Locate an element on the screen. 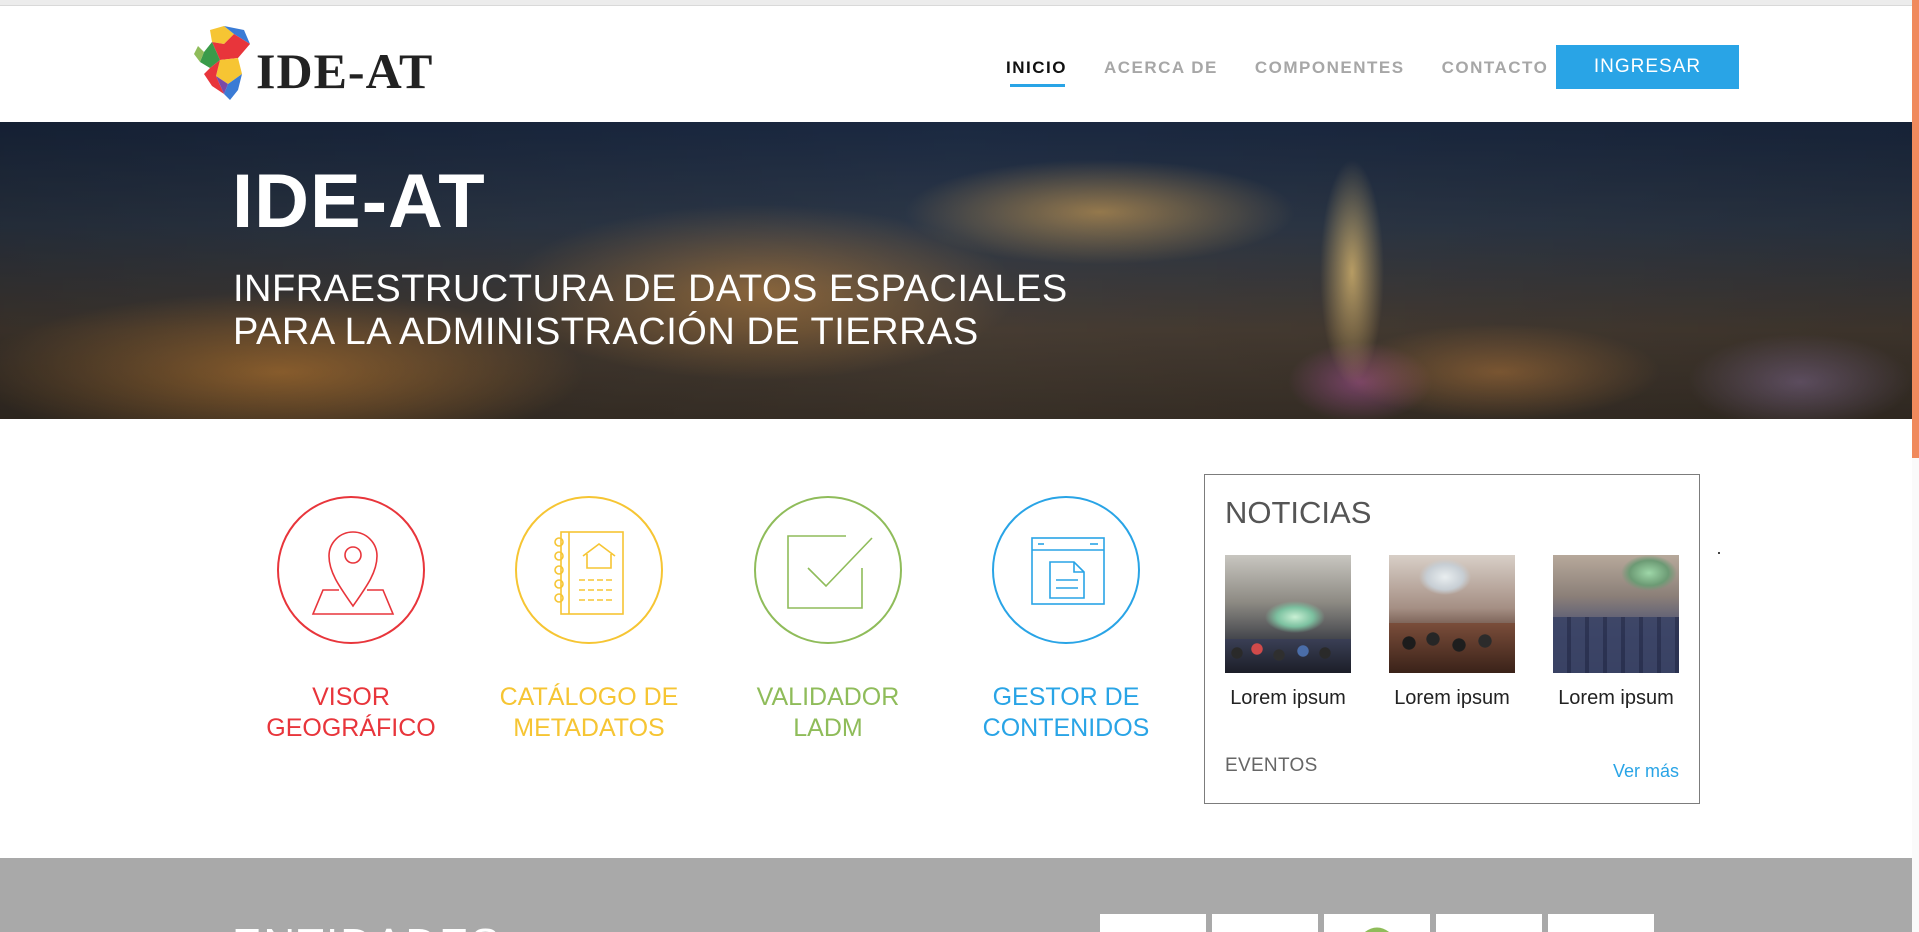 This screenshot has height=932, width=1919. hero-subtitle-line-1: INFRAESTRUCTURA DE DATOS ESPACIALES is located at coordinates (650, 289).